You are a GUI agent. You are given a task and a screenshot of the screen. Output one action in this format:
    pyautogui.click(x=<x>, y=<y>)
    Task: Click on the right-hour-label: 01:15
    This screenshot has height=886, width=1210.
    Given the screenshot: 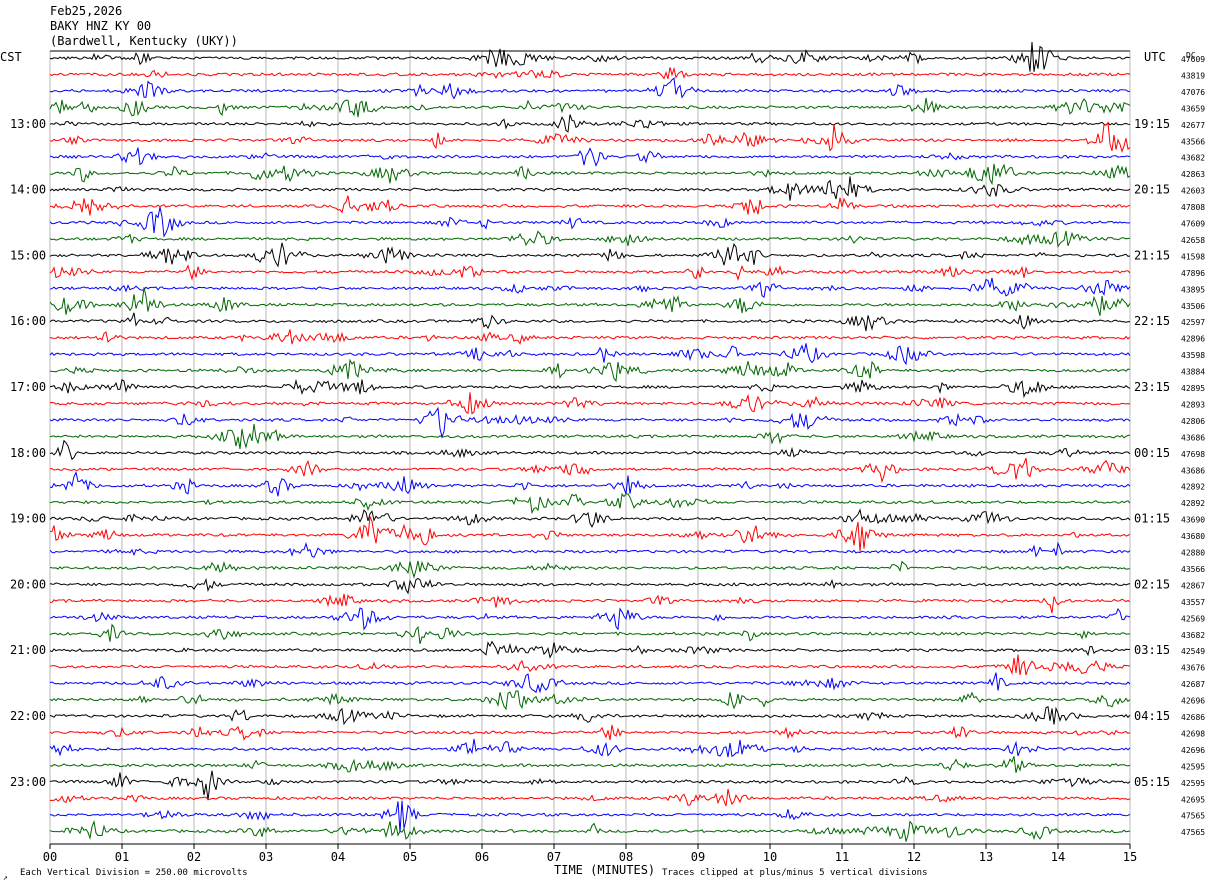 What is the action you would take?
    pyautogui.click(x=1152, y=519)
    